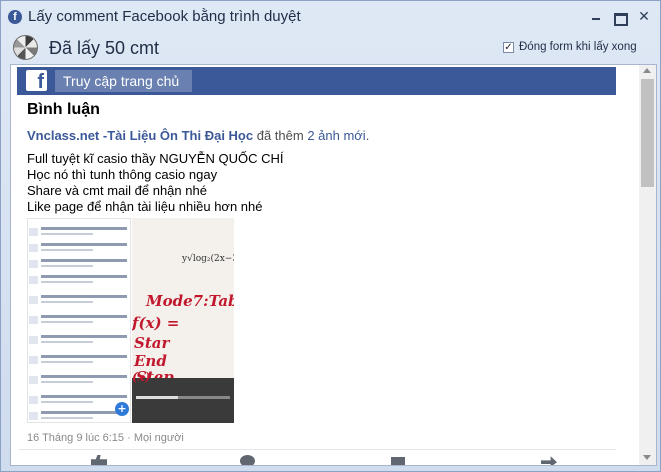 The height and width of the screenshot is (472, 661). Describe the element at coordinates (190, 301) in the screenshot. I see `photo-handwriting: Mode7:Table` at that location.